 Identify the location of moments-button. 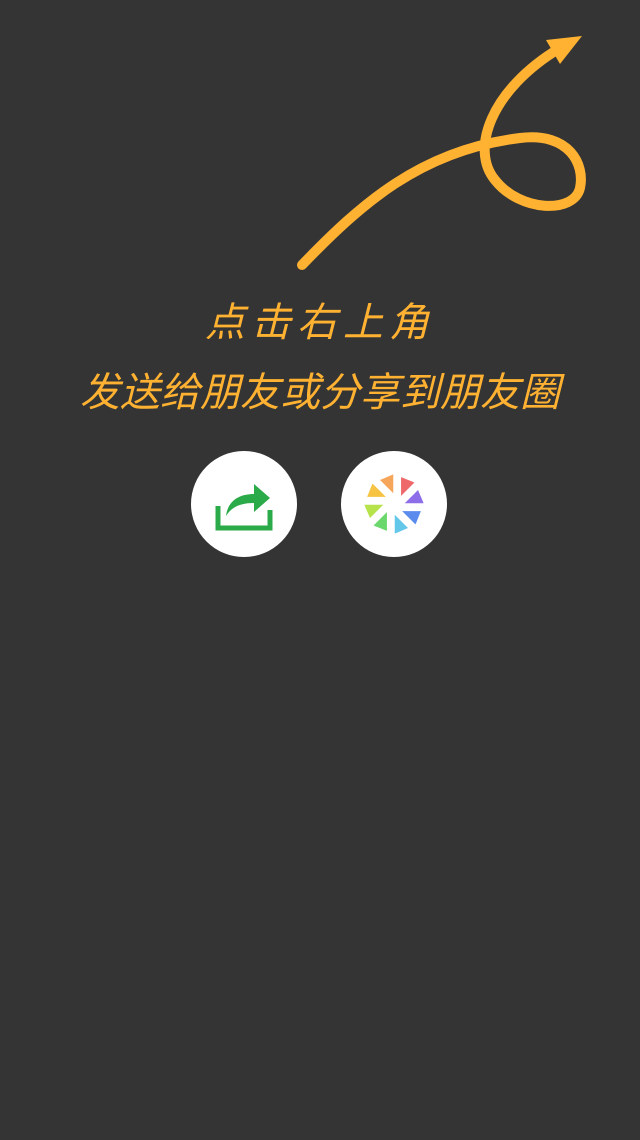
(394, 504).